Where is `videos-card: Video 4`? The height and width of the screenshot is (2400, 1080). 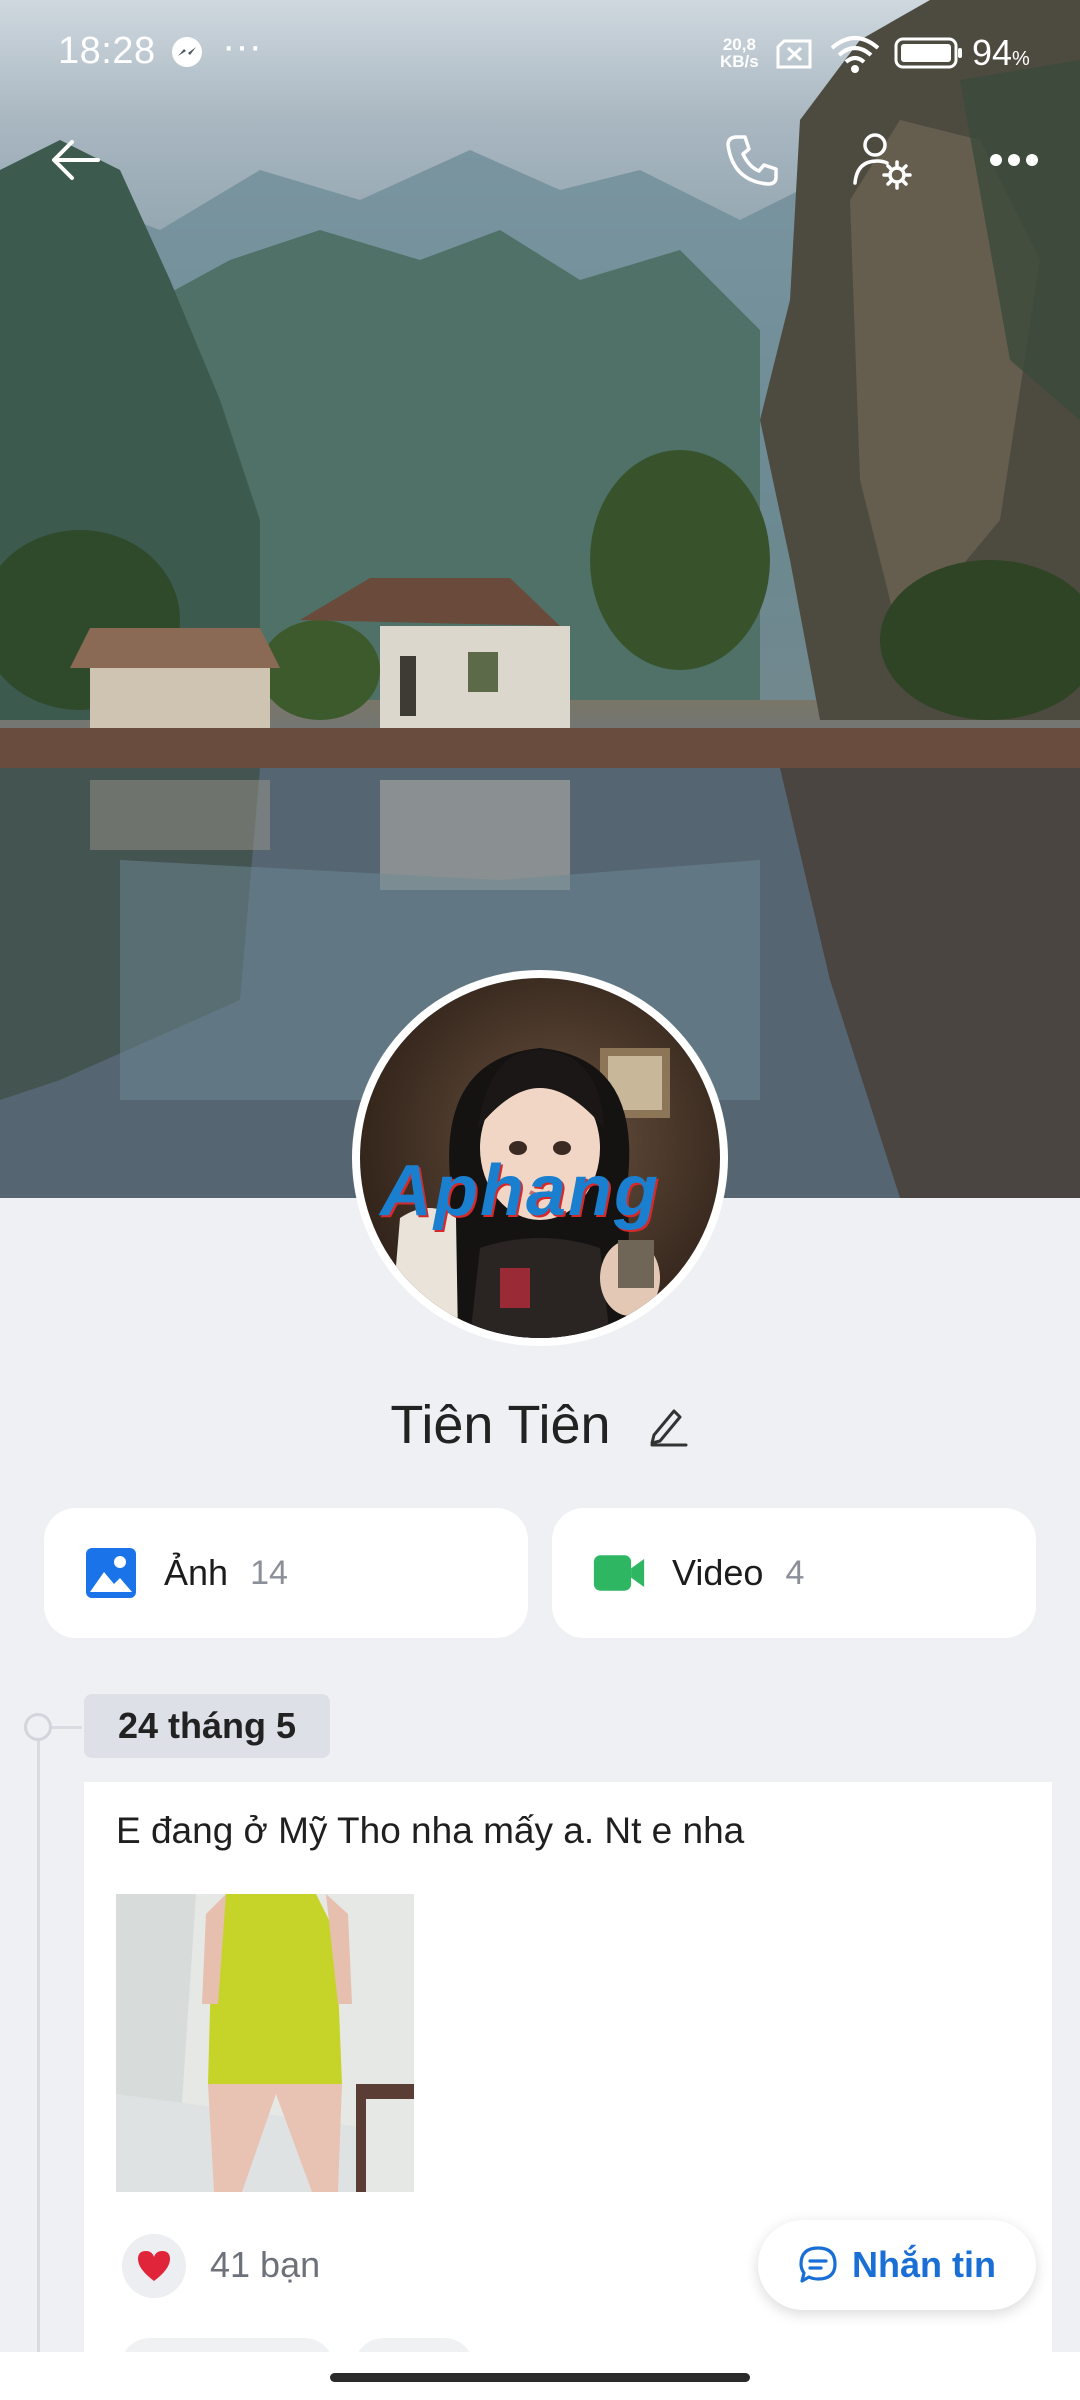
videos-card: Video 4 is located at coordinates (794, 1573).